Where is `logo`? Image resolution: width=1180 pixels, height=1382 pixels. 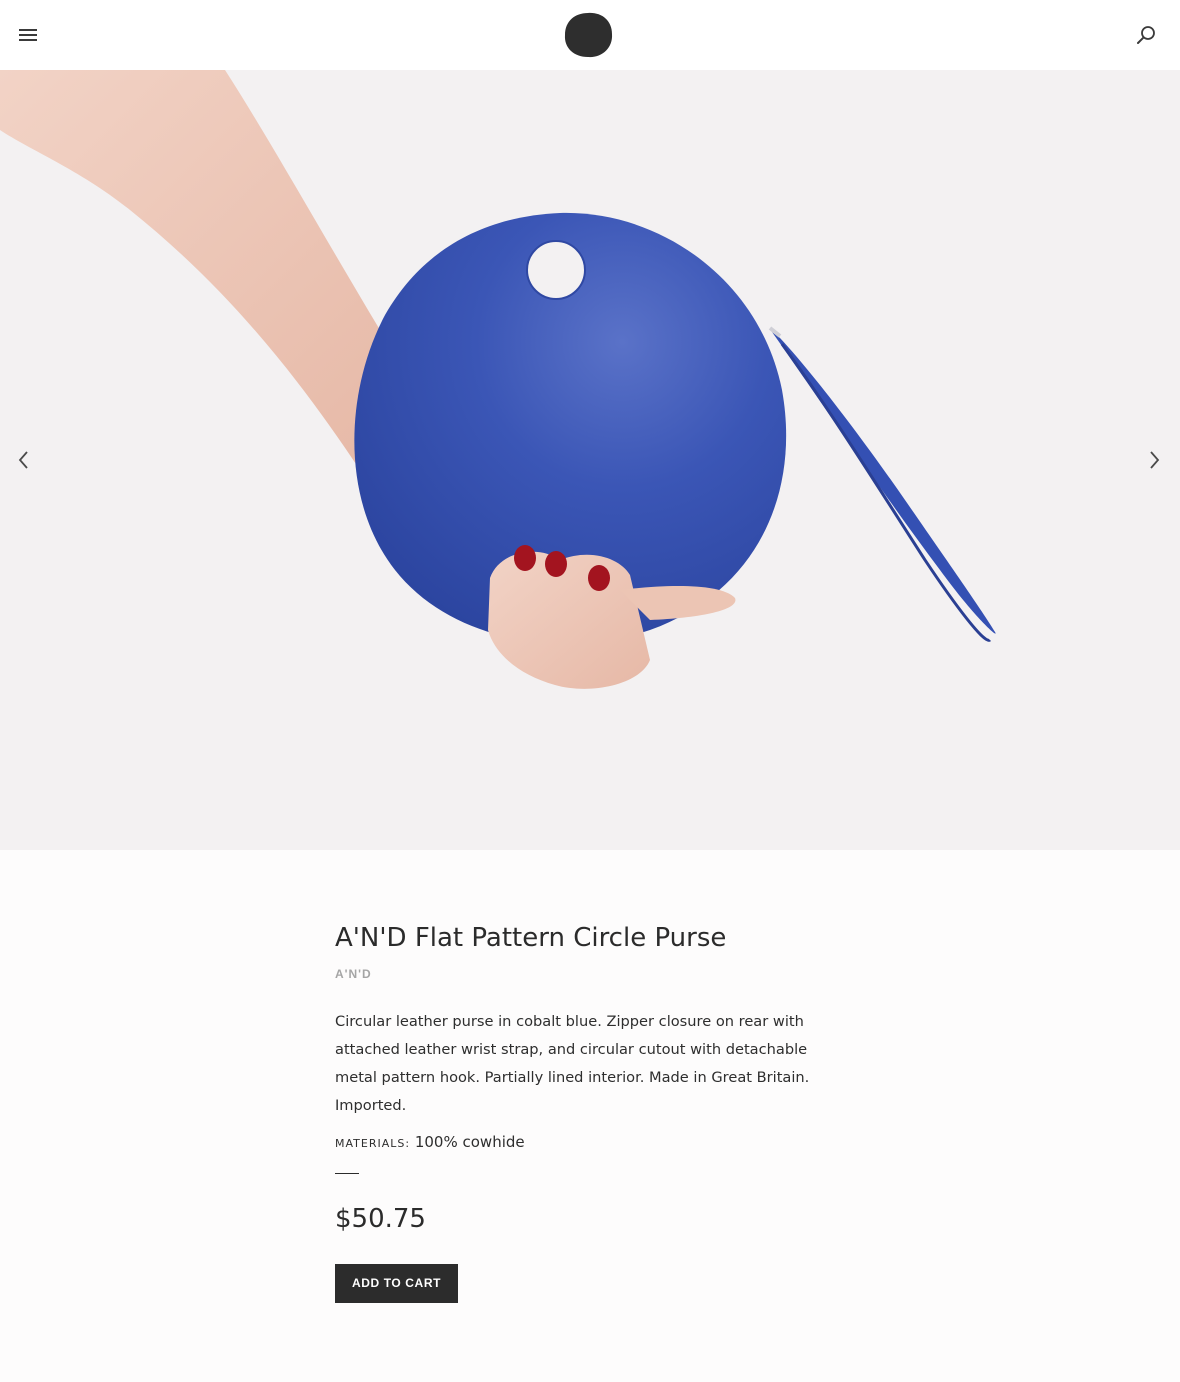
logo is located at coordinates (588, 35).